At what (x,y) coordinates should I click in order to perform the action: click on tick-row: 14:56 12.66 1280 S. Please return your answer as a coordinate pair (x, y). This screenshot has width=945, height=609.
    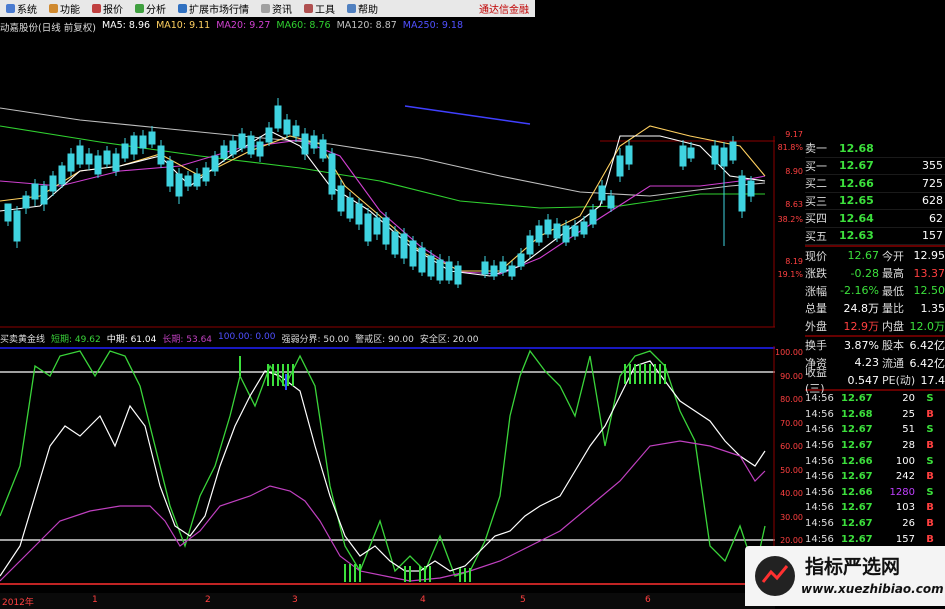
    Looking at the image, I should click on (875, 493).